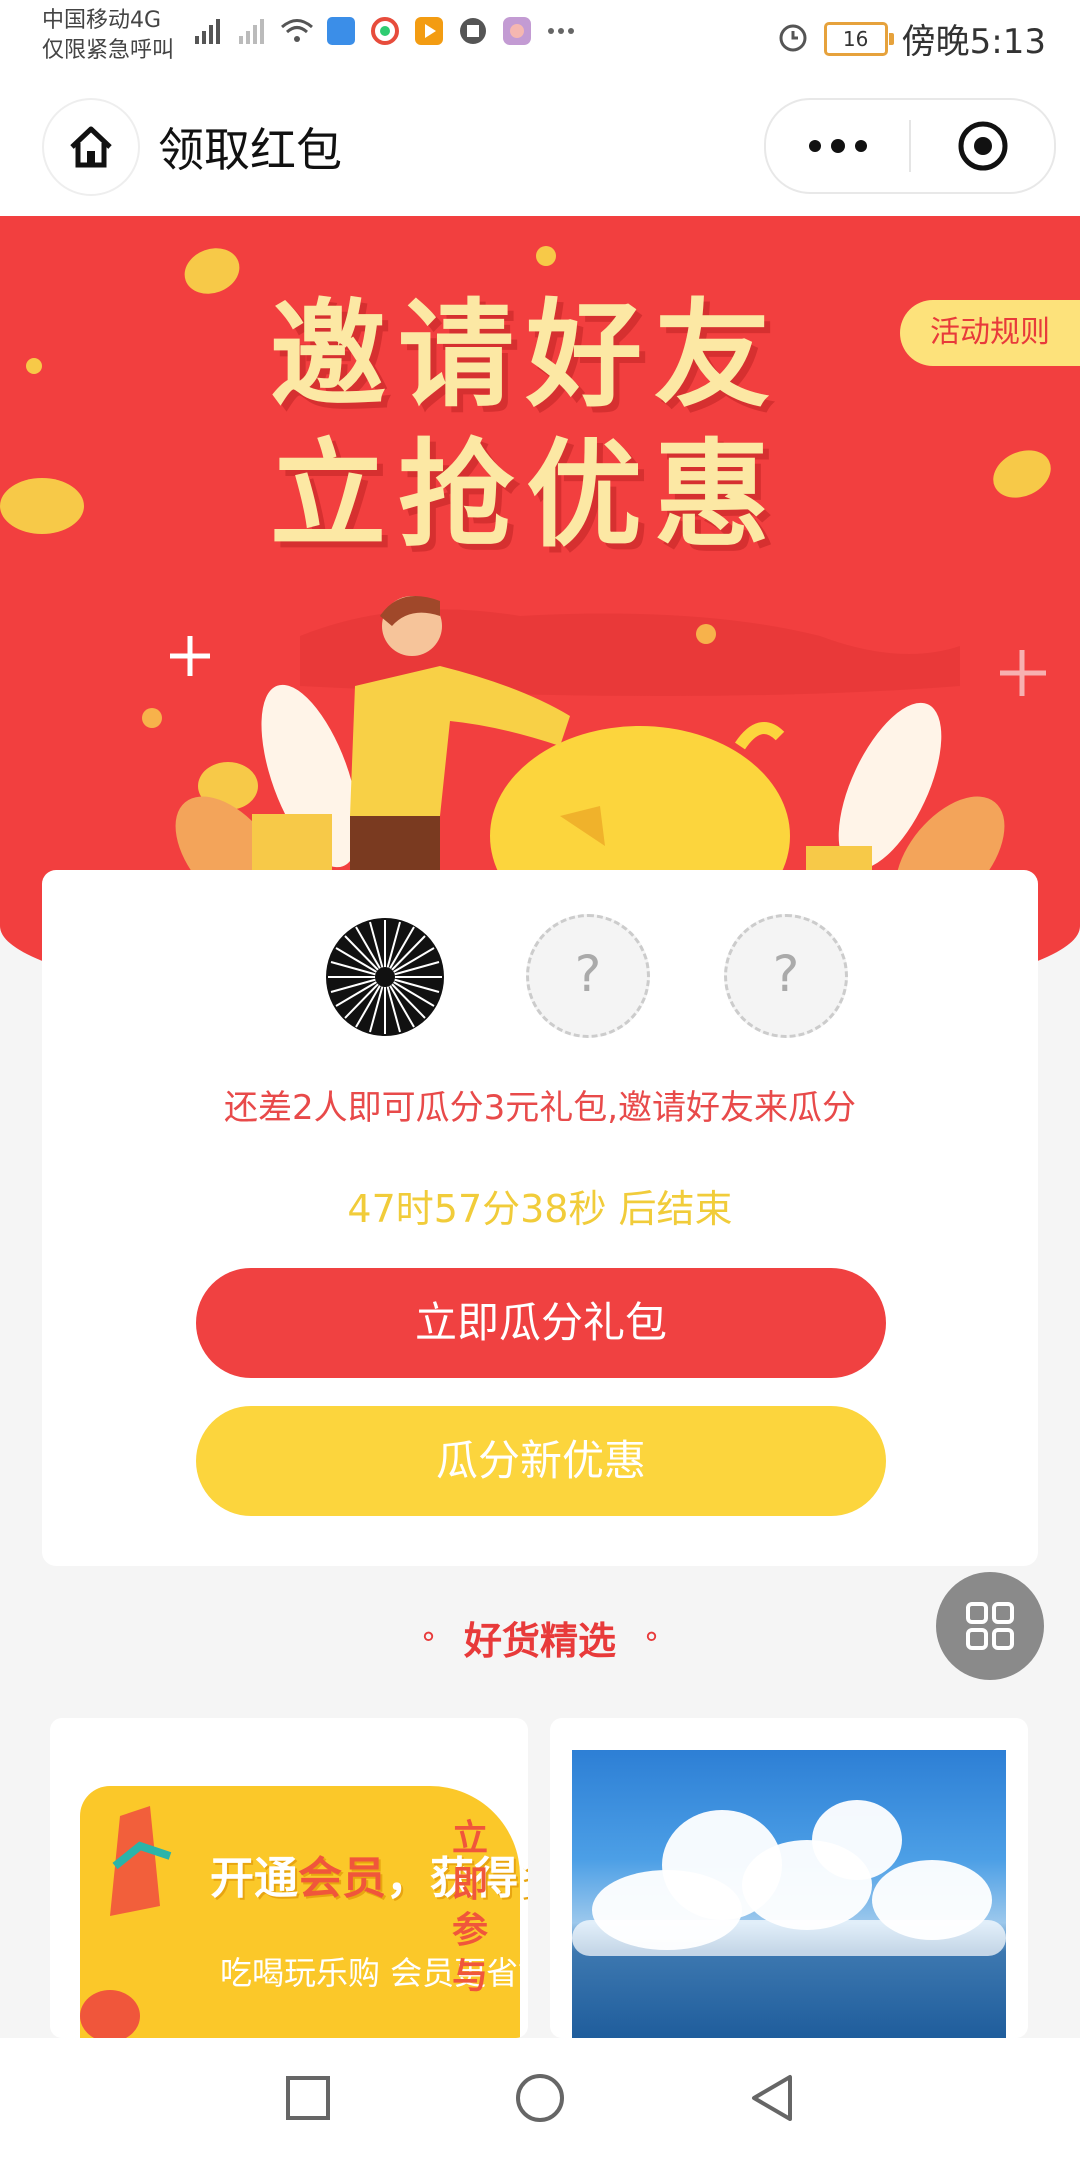  I want to click on emergency-only: 仅限紧急呼叫, so click(108, 50).